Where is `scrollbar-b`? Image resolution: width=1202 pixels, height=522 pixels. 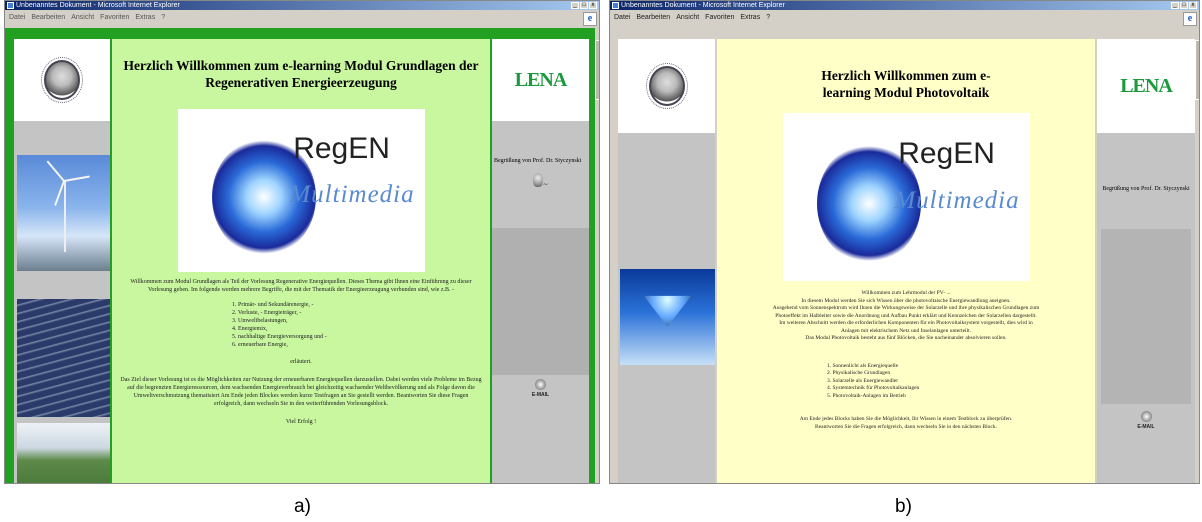 scrollbar-b is located at coordinates (1197, 255).